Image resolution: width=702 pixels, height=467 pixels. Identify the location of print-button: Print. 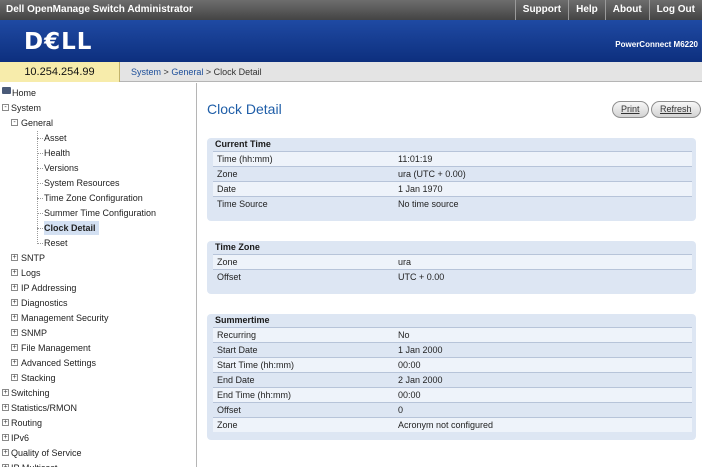
(630, 109).